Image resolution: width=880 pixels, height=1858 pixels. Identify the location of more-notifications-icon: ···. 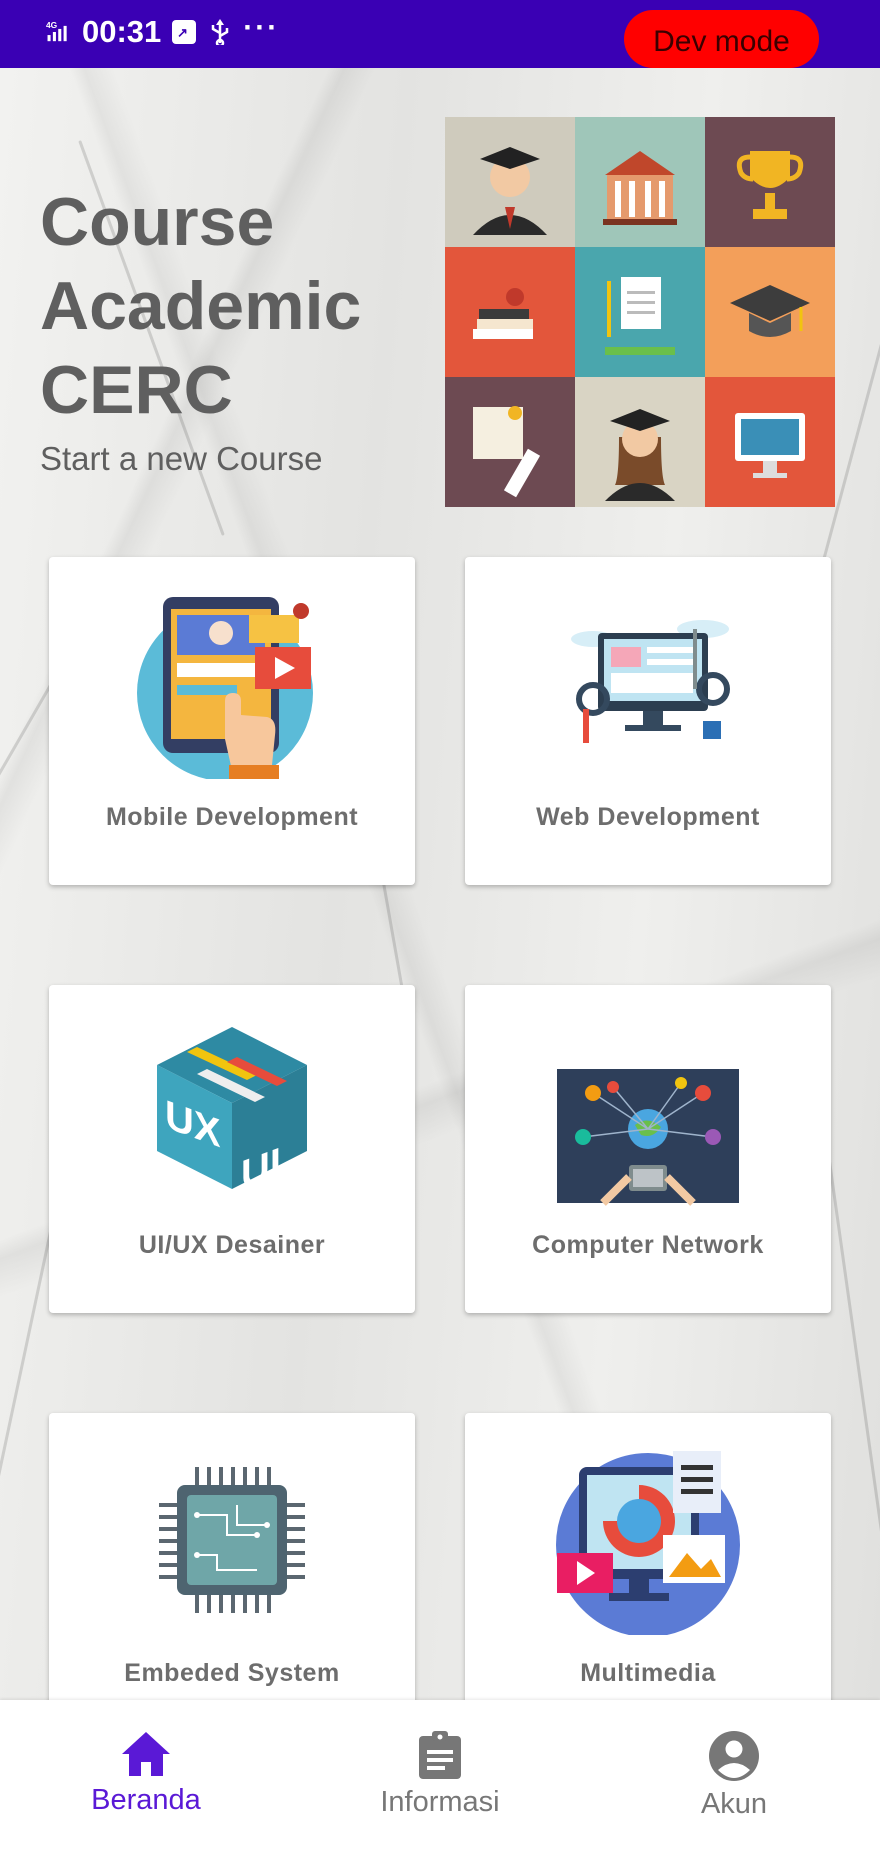
(261, 27).